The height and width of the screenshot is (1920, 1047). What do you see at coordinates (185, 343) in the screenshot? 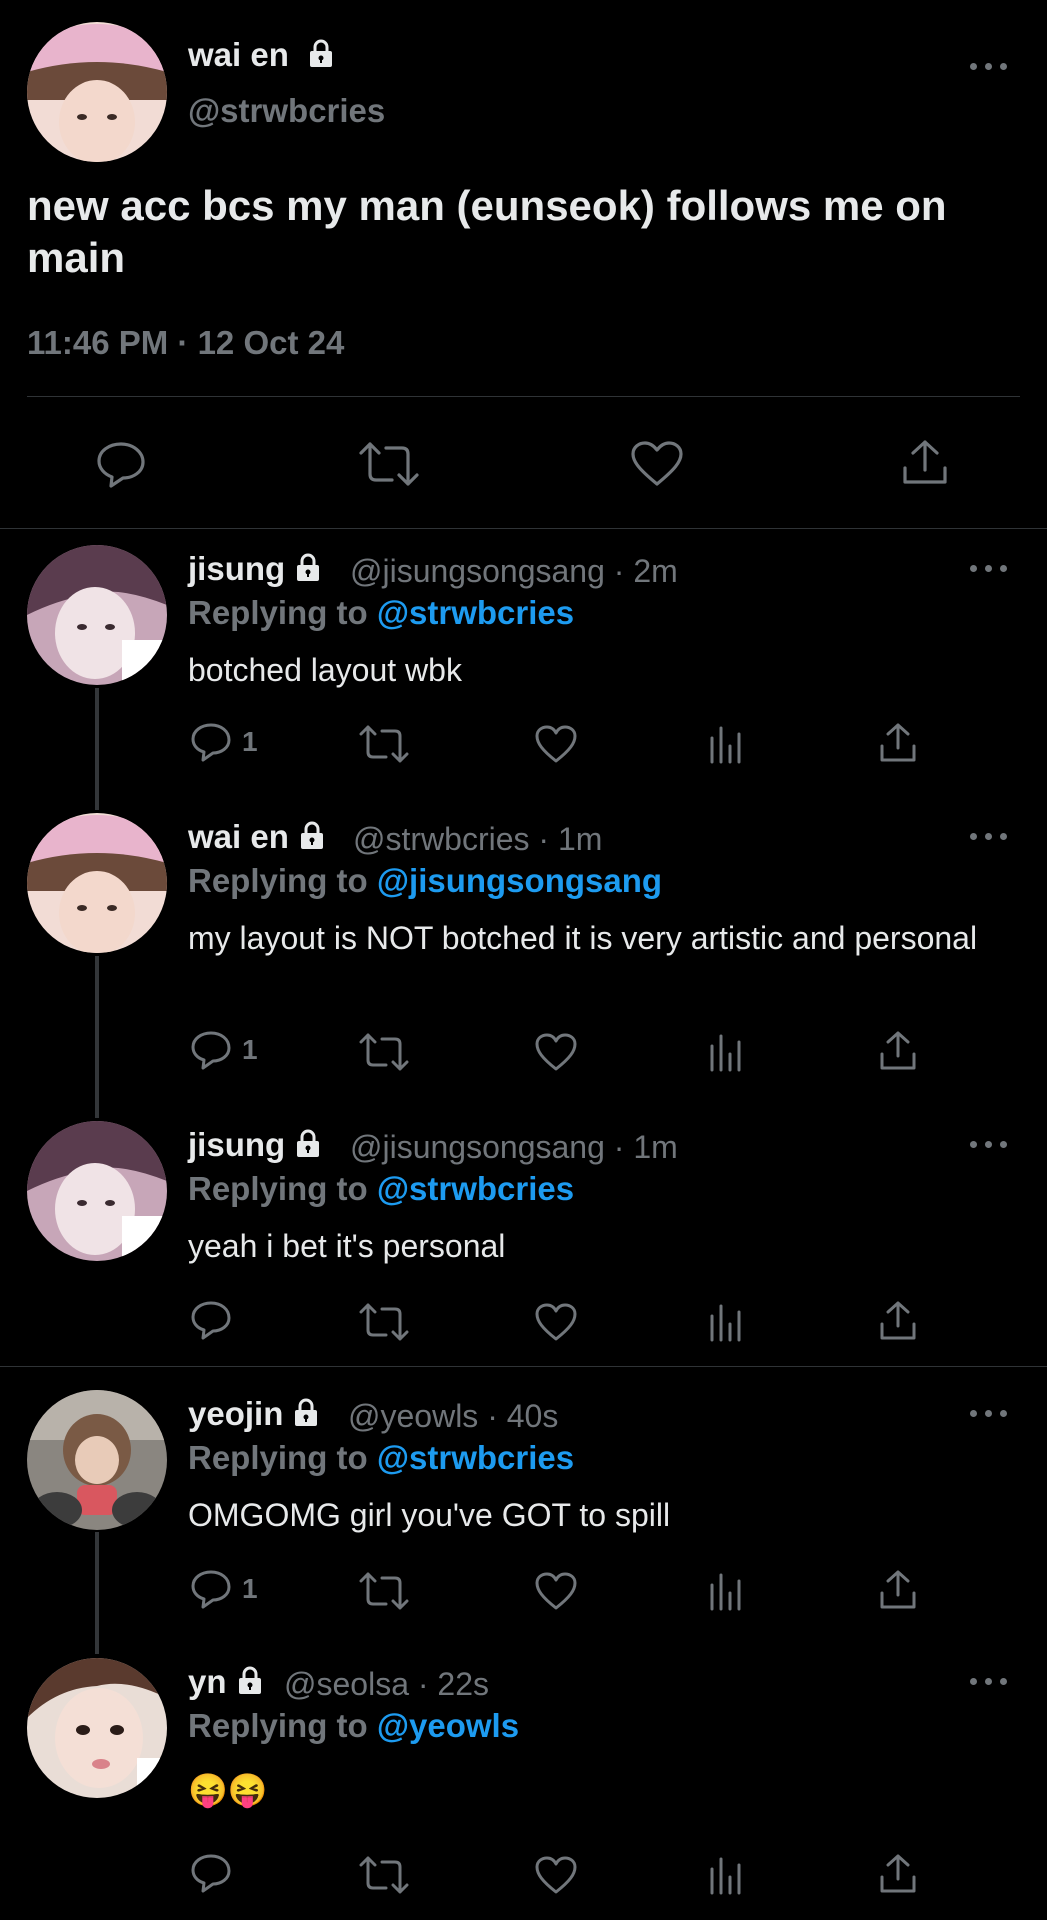
I see `main-tweet-timestamp: 11:46 PM · 12 Oct 24` at bounding box center [185, 343].